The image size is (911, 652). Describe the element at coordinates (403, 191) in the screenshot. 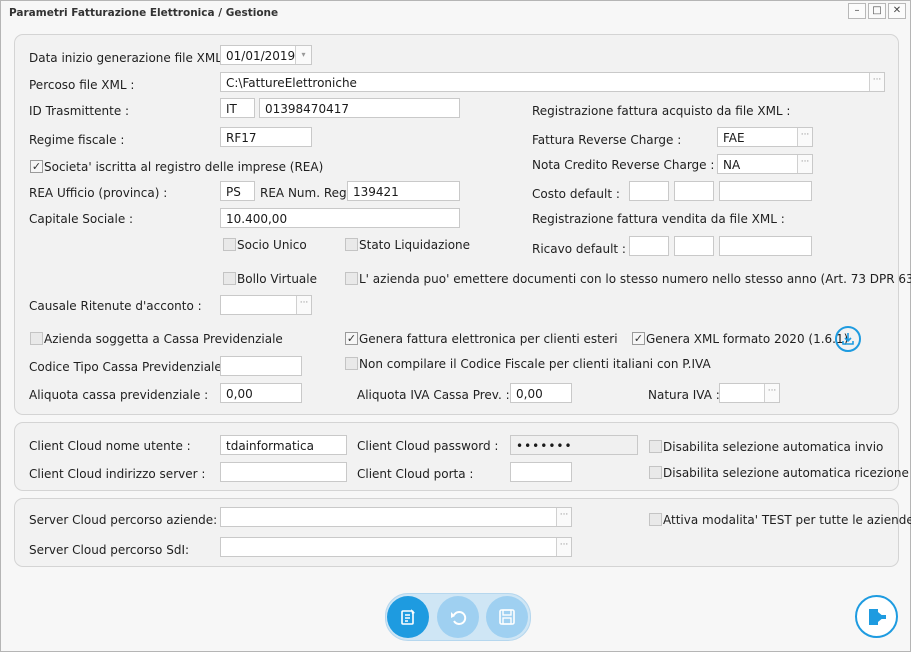

I see `rea-num-input: 139421` at that location.